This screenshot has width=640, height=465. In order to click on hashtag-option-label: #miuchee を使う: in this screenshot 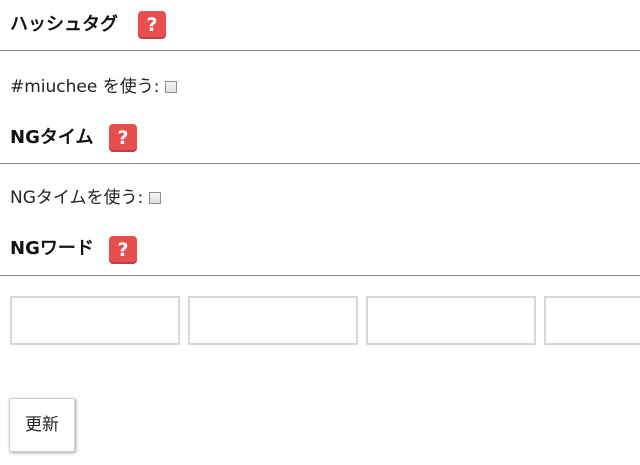, I will do `click(85, 87)`.